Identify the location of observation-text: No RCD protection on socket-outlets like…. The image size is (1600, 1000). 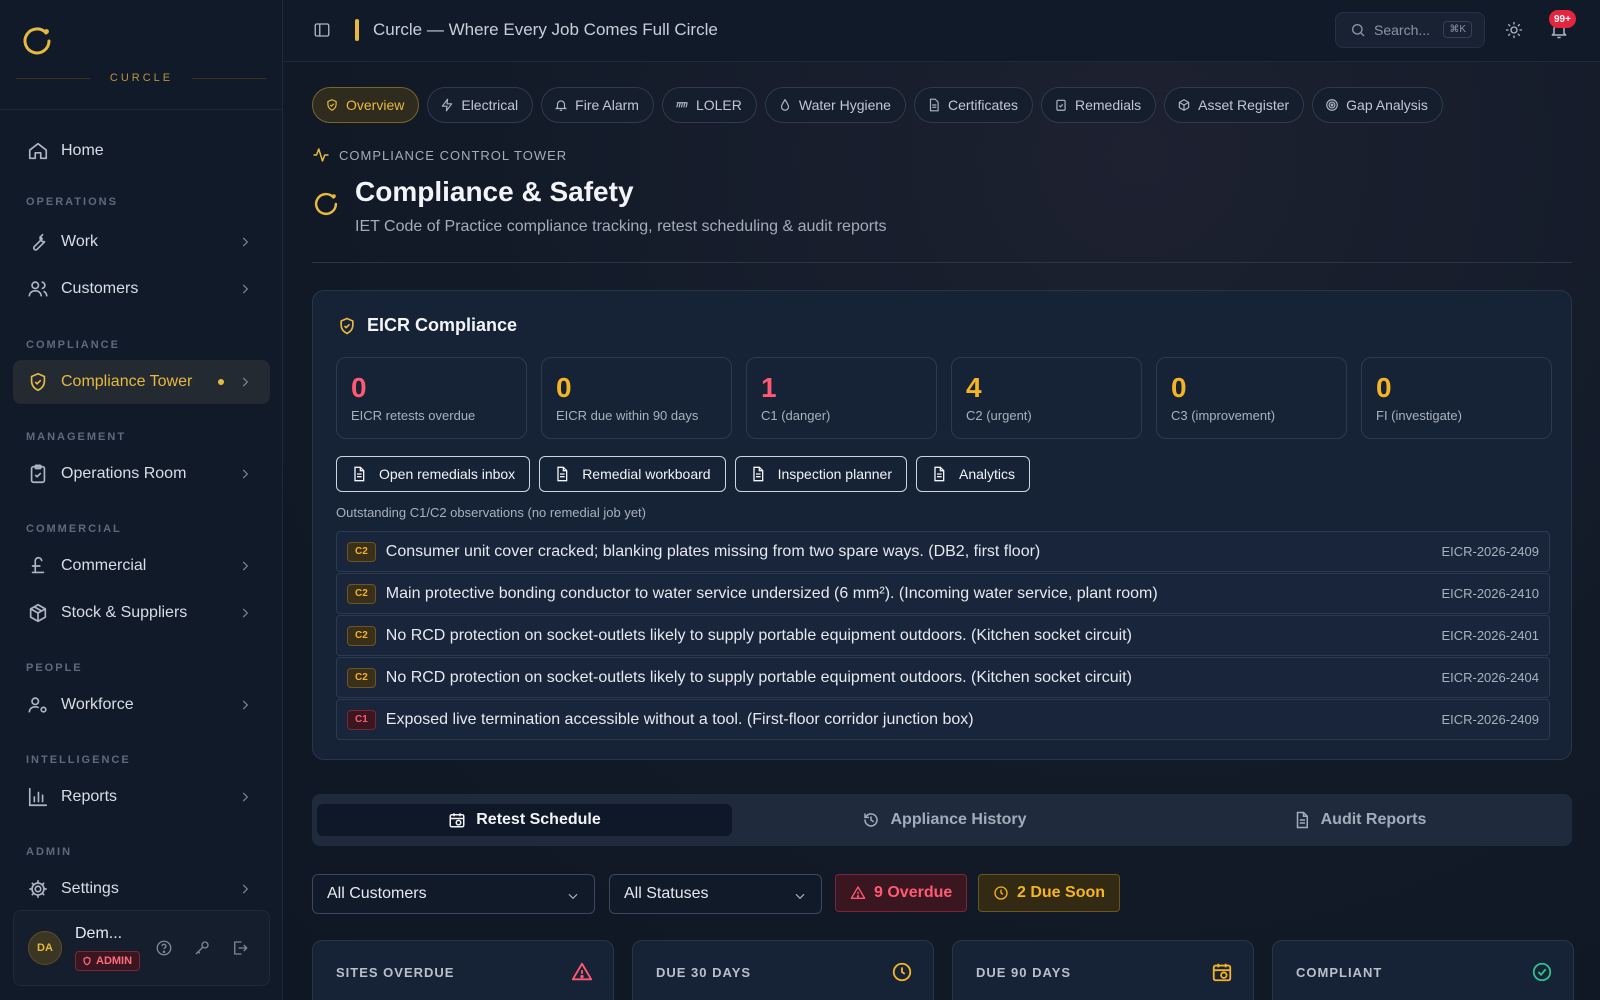
(758, 677).